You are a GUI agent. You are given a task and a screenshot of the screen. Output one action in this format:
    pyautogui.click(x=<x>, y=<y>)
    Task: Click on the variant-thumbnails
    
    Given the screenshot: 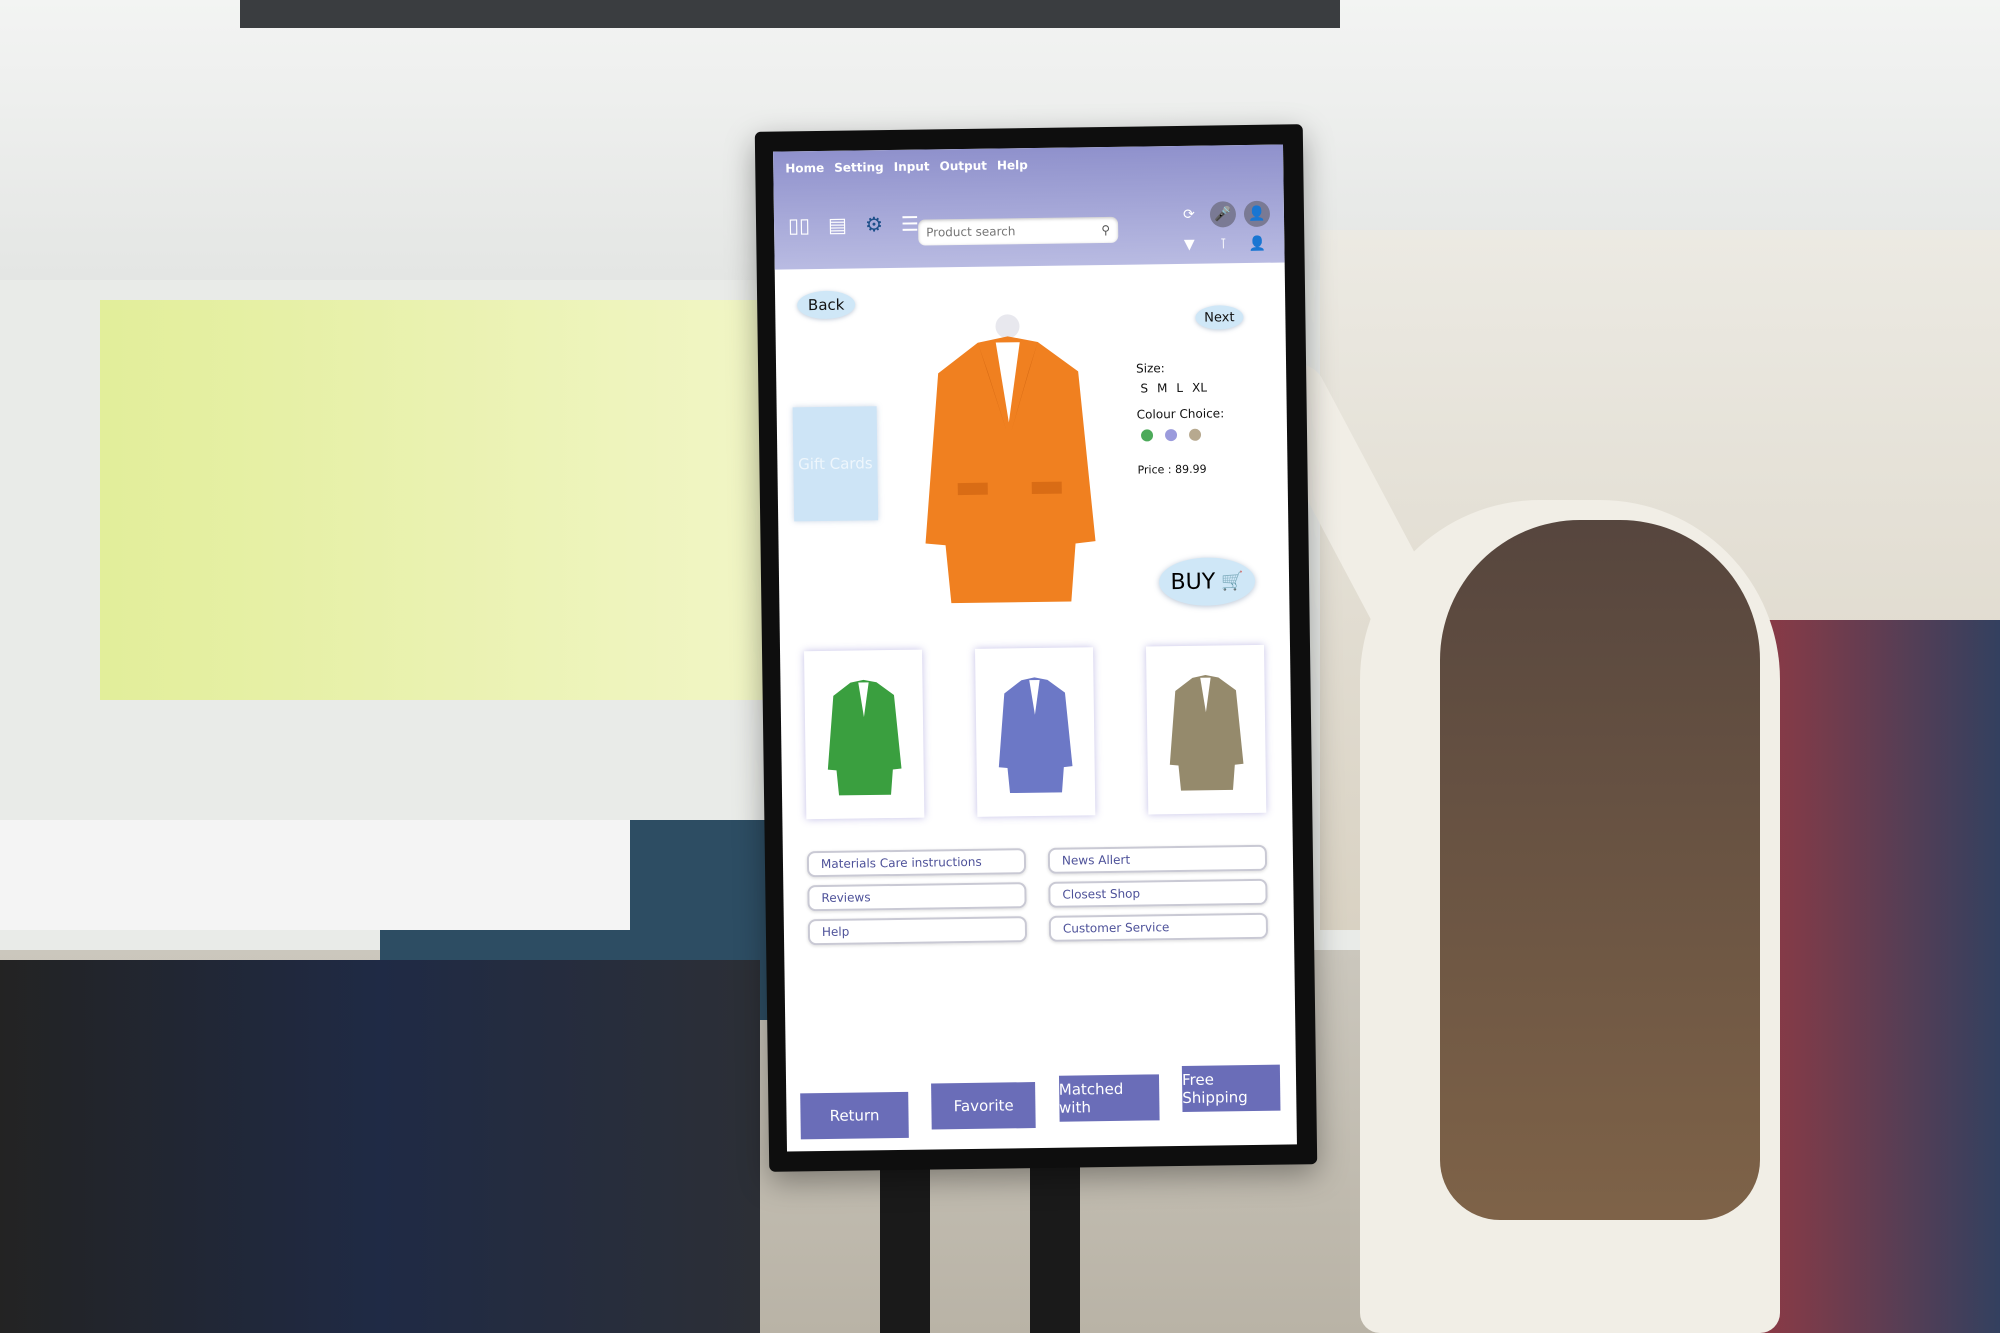 What is the action you would take?
    pyautogui.click(x=1035, y=732)
    